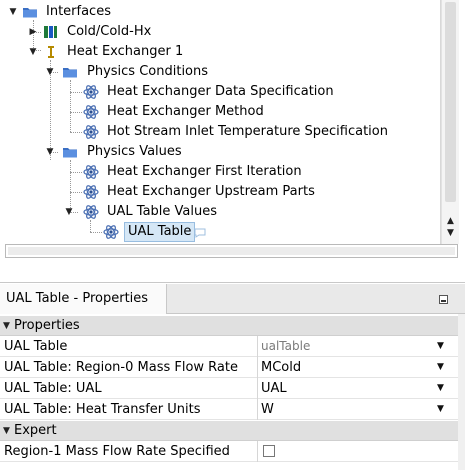 The image size is (465, 470). Describe the element at coordinates (185, 111) in the screenshot. I see `tree-node-label: Heat Exchanger Method` at that location.